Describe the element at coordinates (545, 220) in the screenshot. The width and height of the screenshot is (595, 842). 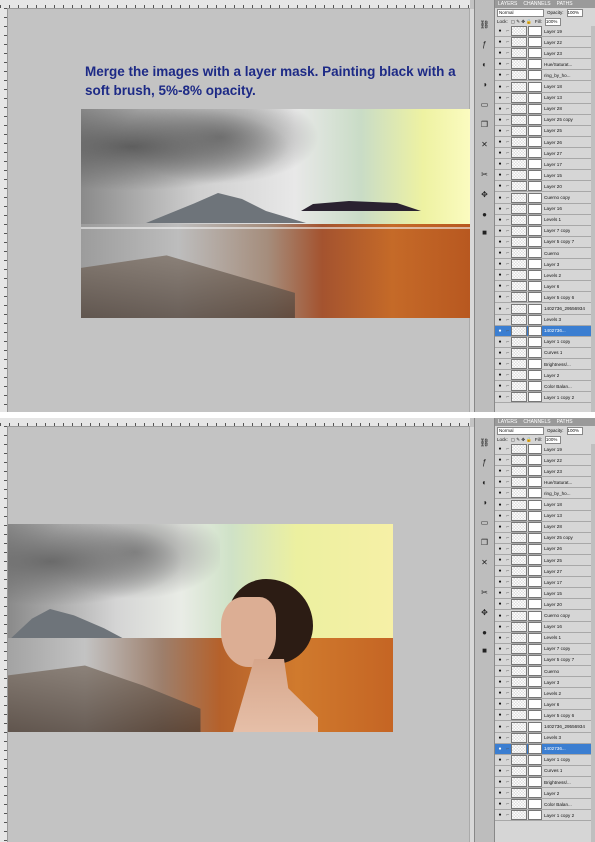
I see `layer-row: ● ⌐ Levels 1` at that location.